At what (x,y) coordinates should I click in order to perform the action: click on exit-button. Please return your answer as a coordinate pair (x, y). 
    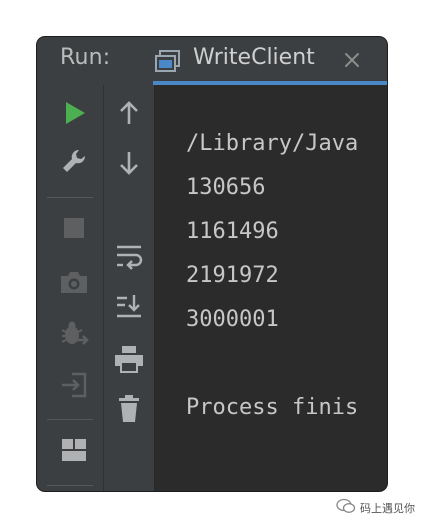
    Looking at the image, I should click on (74, 387).